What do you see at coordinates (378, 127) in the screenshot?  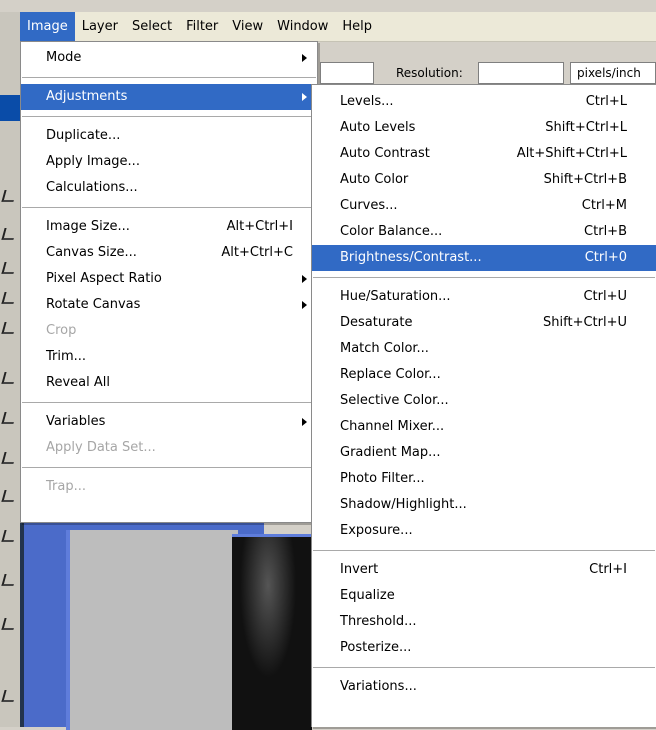 I see `menu-item-label: Auto Levels` at bounding box center [378, 127].